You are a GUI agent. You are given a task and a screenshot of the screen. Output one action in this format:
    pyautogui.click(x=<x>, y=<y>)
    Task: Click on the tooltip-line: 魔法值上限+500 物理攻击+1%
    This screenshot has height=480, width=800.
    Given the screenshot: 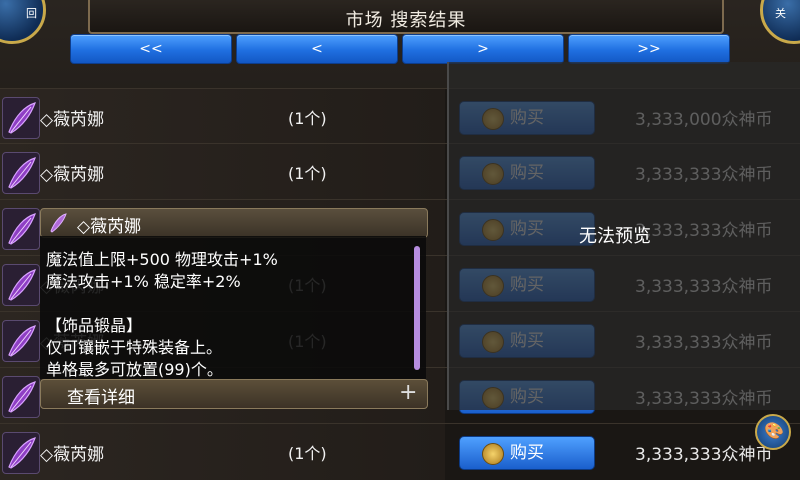 What is the action you would take?
    pyautogui.click(x=162, y=259)
    